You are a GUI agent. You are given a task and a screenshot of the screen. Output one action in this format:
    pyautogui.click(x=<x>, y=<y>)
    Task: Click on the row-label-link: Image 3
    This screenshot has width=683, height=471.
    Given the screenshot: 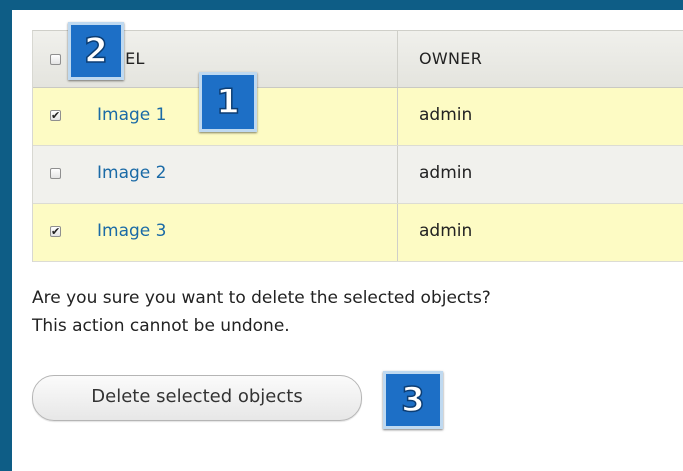 What is the action you would take?
    pyautogui.click(x=131, y=231)
    